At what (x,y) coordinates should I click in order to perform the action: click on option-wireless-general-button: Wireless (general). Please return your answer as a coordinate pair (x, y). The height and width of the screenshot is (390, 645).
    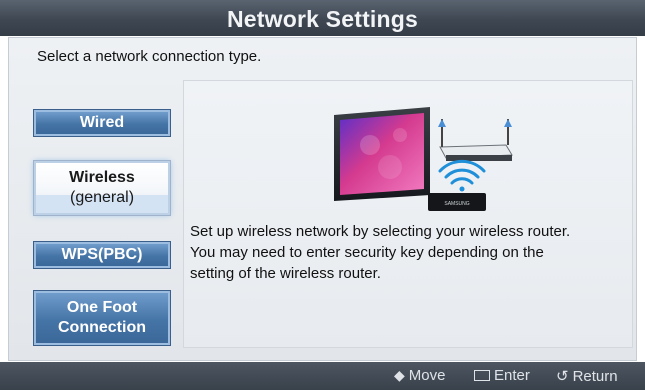
    Looking at the image, I should click on (102, 188).